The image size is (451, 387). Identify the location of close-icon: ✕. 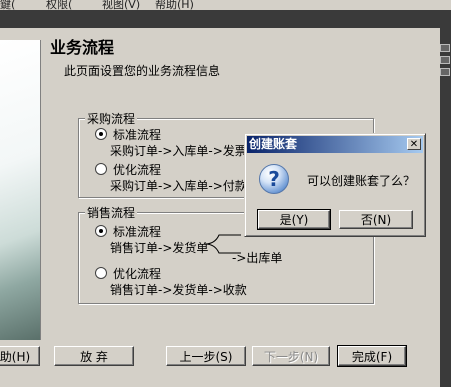
(414, 144).